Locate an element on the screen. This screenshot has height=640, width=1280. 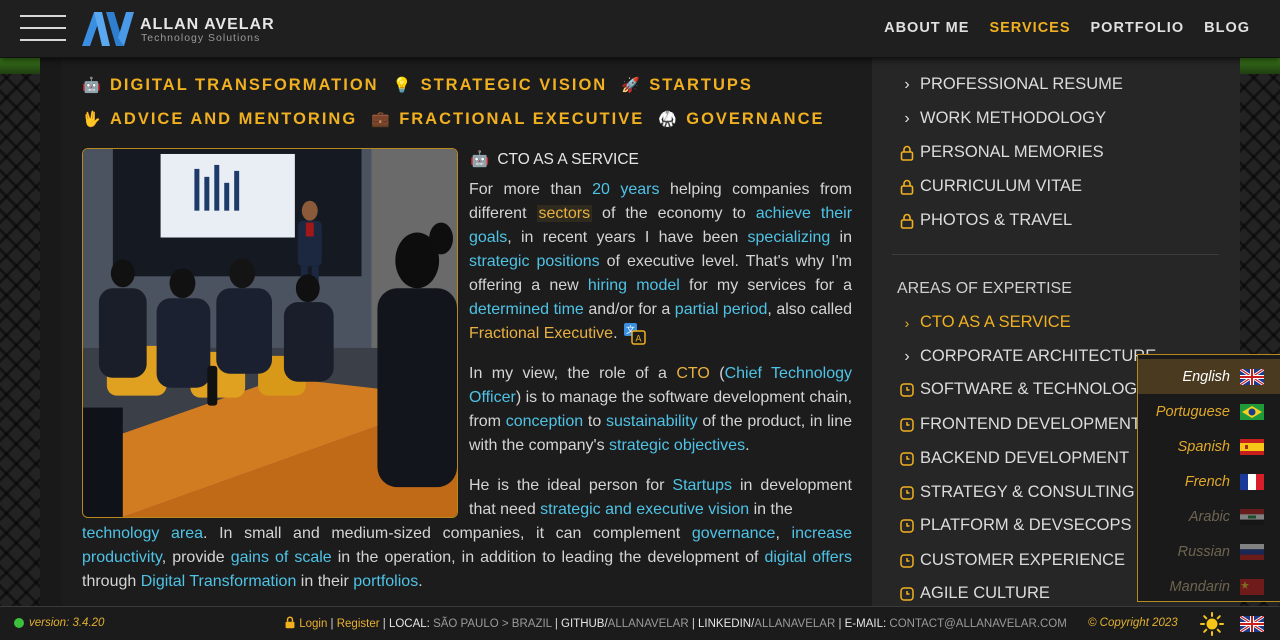
category-governance: 🥋 GOVERNANCE is located at coordinates (741, 119).